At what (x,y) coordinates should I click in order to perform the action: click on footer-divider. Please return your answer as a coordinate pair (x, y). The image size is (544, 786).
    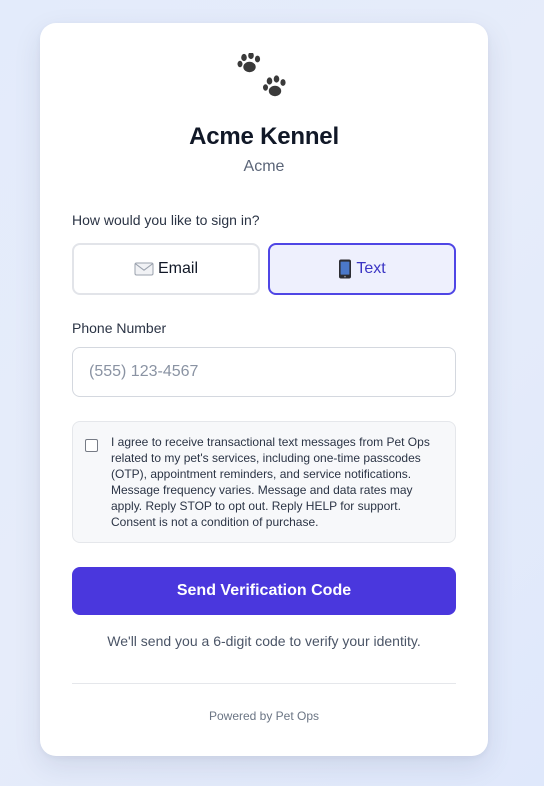
    Looking at the image, I should click on (264, 683).